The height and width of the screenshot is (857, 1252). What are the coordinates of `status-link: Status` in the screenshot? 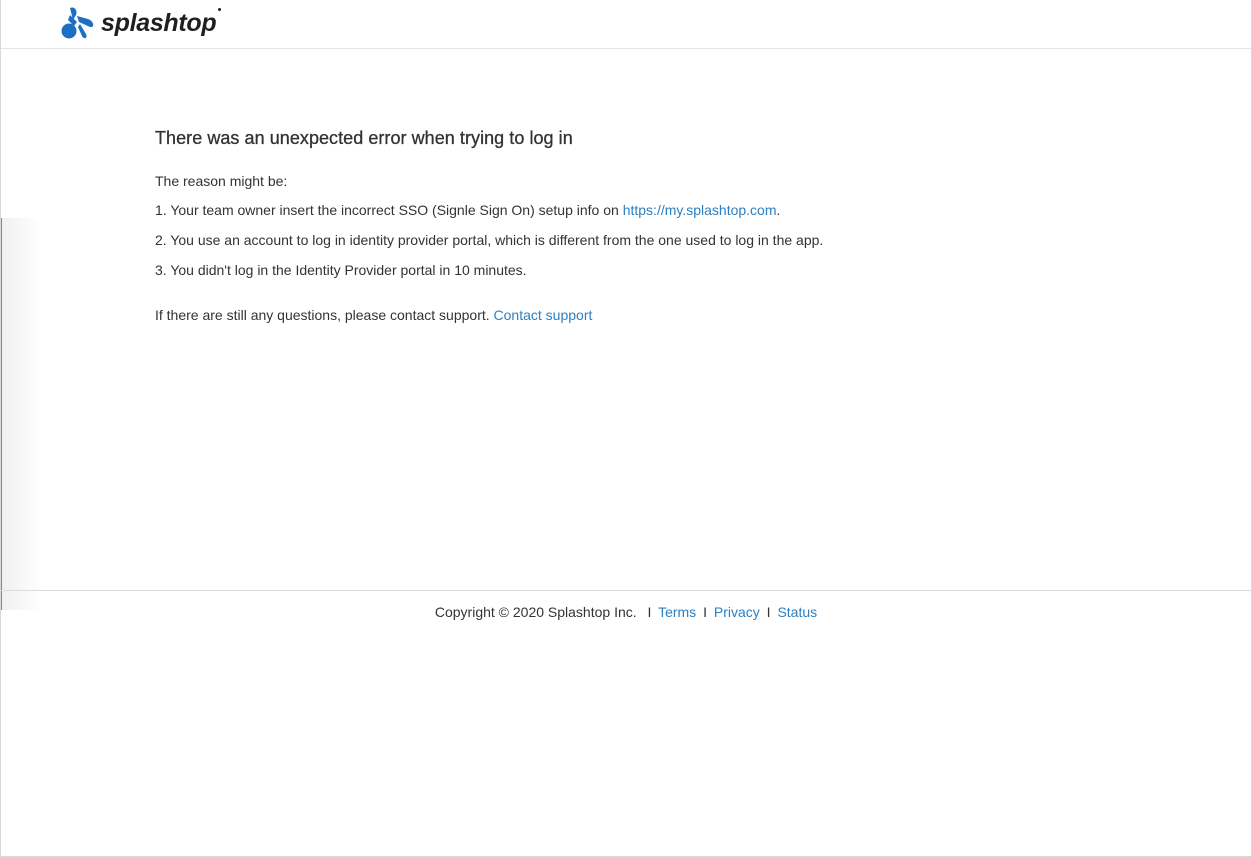 It's located at (797, 612).